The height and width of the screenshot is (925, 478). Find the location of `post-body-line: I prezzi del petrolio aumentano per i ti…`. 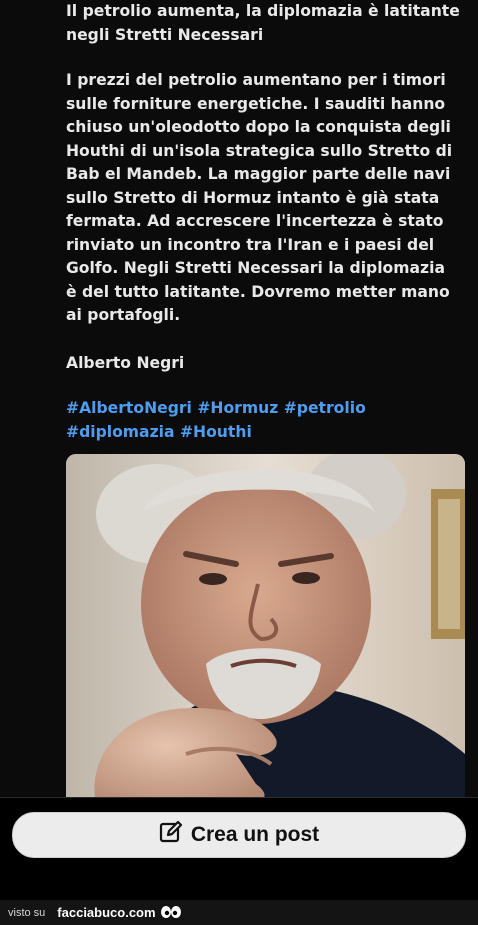

post-body-line: I prezzi del petrolio aumentano per i ti… is located at coordinates (256, 80).